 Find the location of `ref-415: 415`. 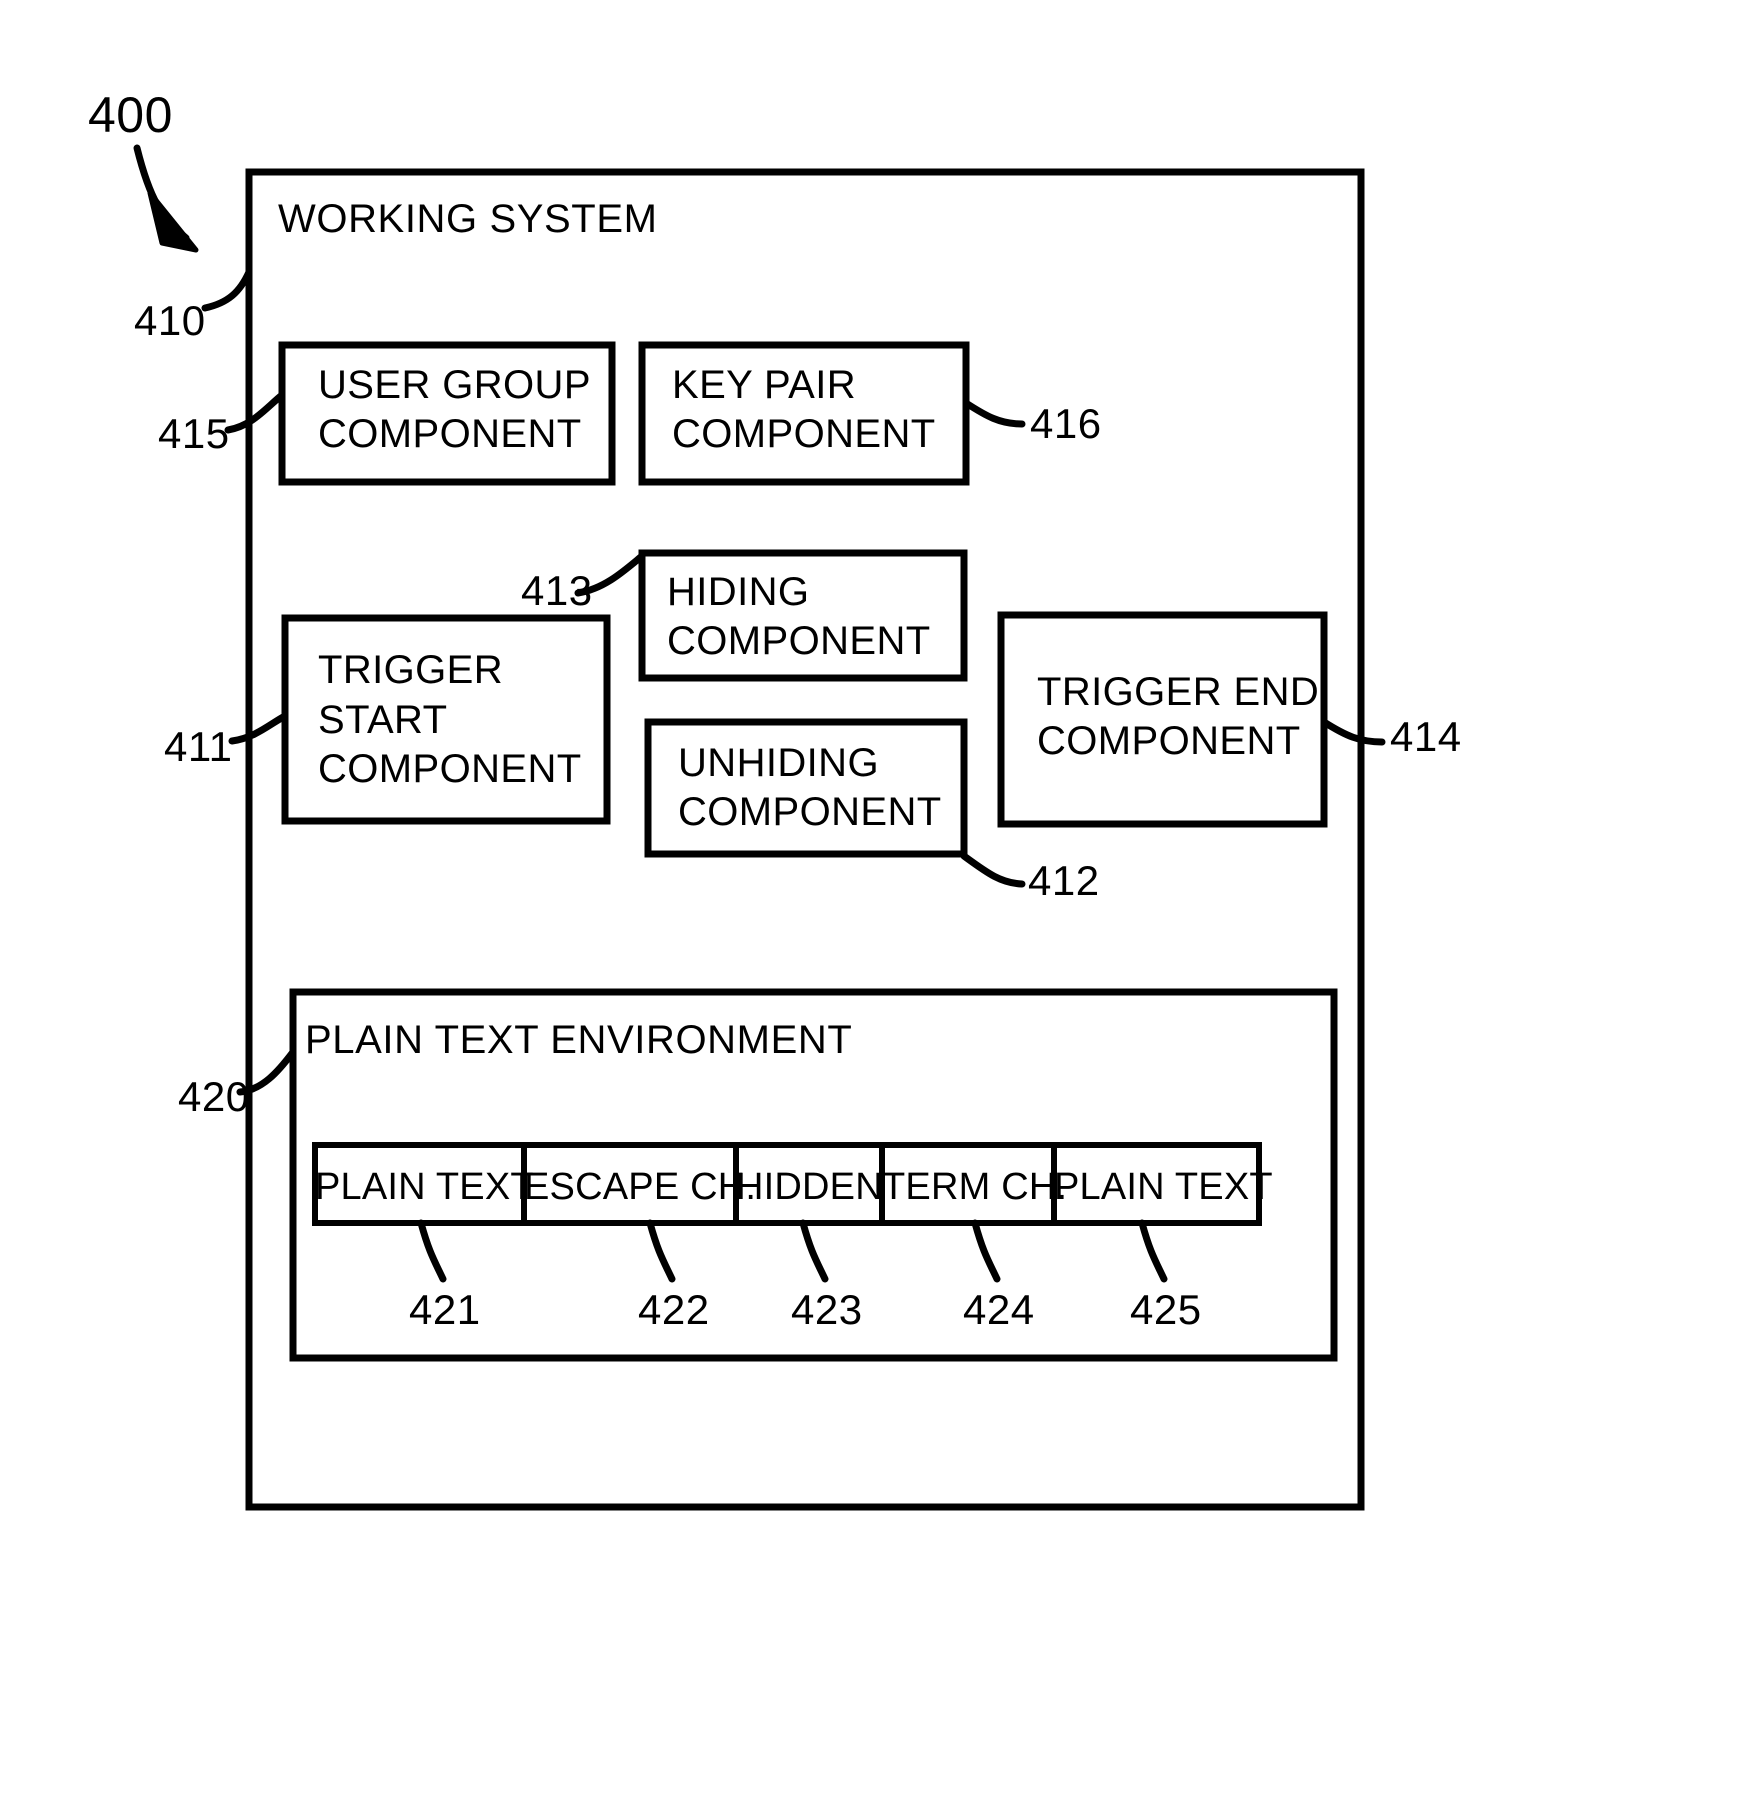

ref-415: 415 is located at coordinates (194, 433).